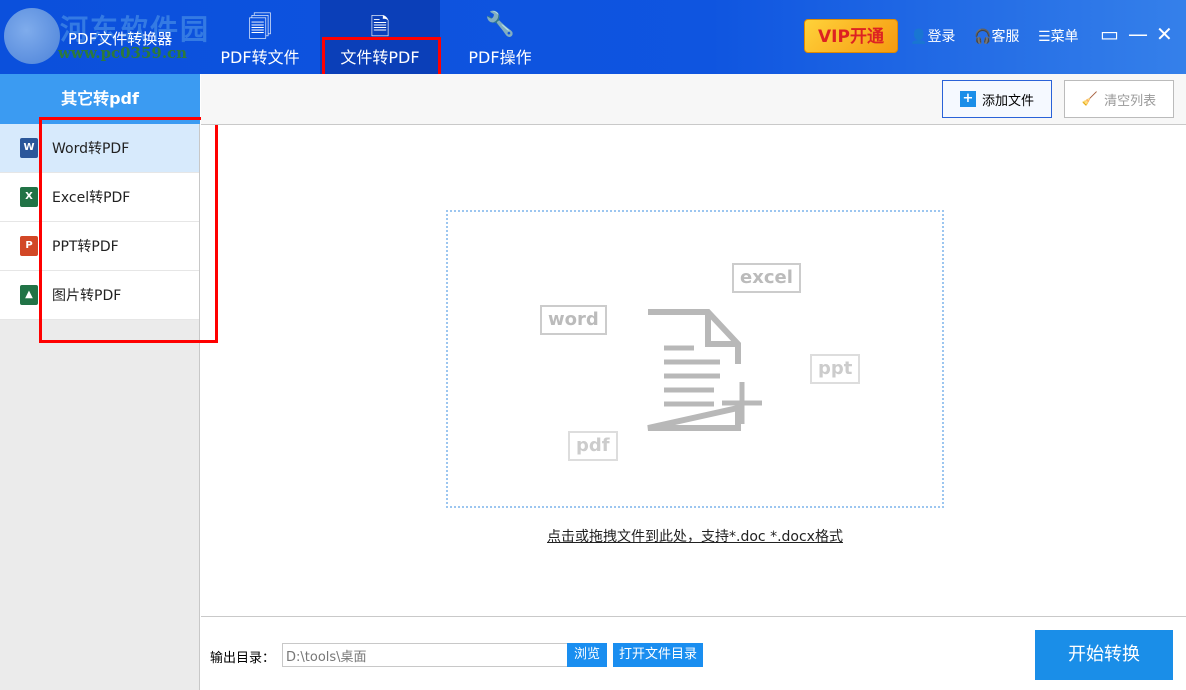 The height and width of the screenshot is (690, 1186). What do you see at coordinates (851, 36) in the screenshot?
I see `vip-button: VIP开通` at bounding box center [851, 36].